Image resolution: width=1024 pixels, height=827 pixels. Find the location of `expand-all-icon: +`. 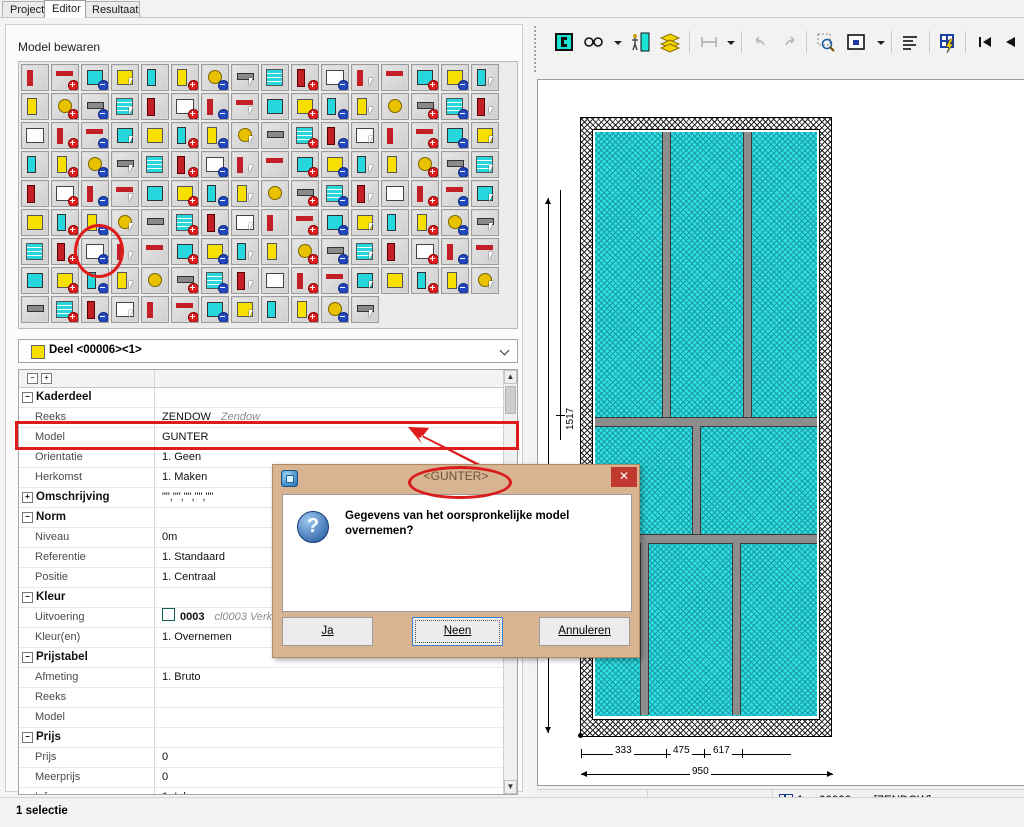

expand-all-icon: + is located at coordinates (46, 378).